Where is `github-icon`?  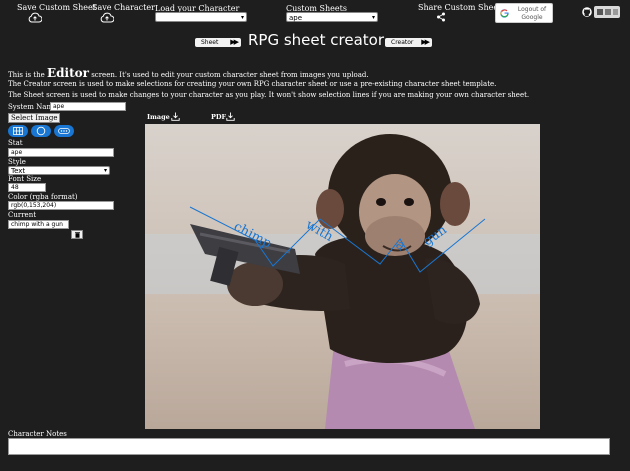 github-icon is located at coordinates (587, 12).